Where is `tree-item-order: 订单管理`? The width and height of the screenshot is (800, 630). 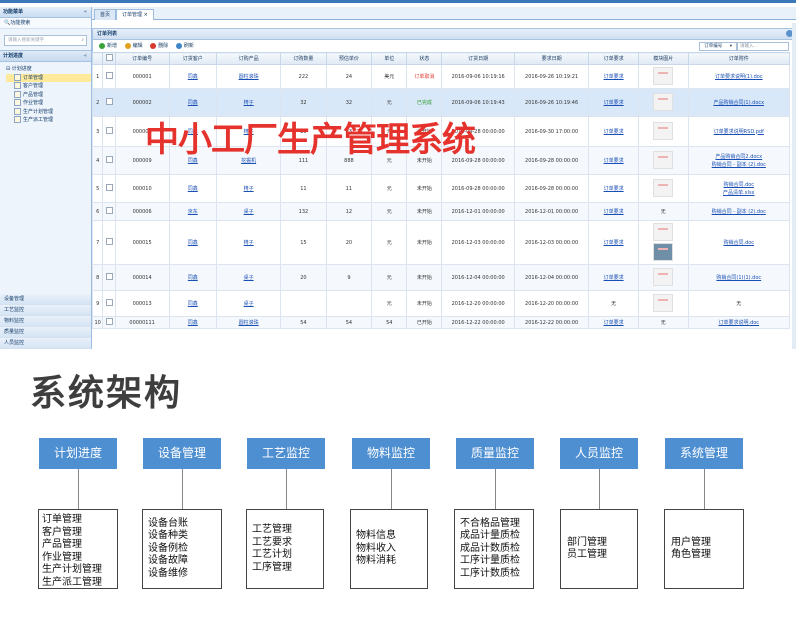 tree-item-order: 订单管理 is located at coordinates (48, 77).